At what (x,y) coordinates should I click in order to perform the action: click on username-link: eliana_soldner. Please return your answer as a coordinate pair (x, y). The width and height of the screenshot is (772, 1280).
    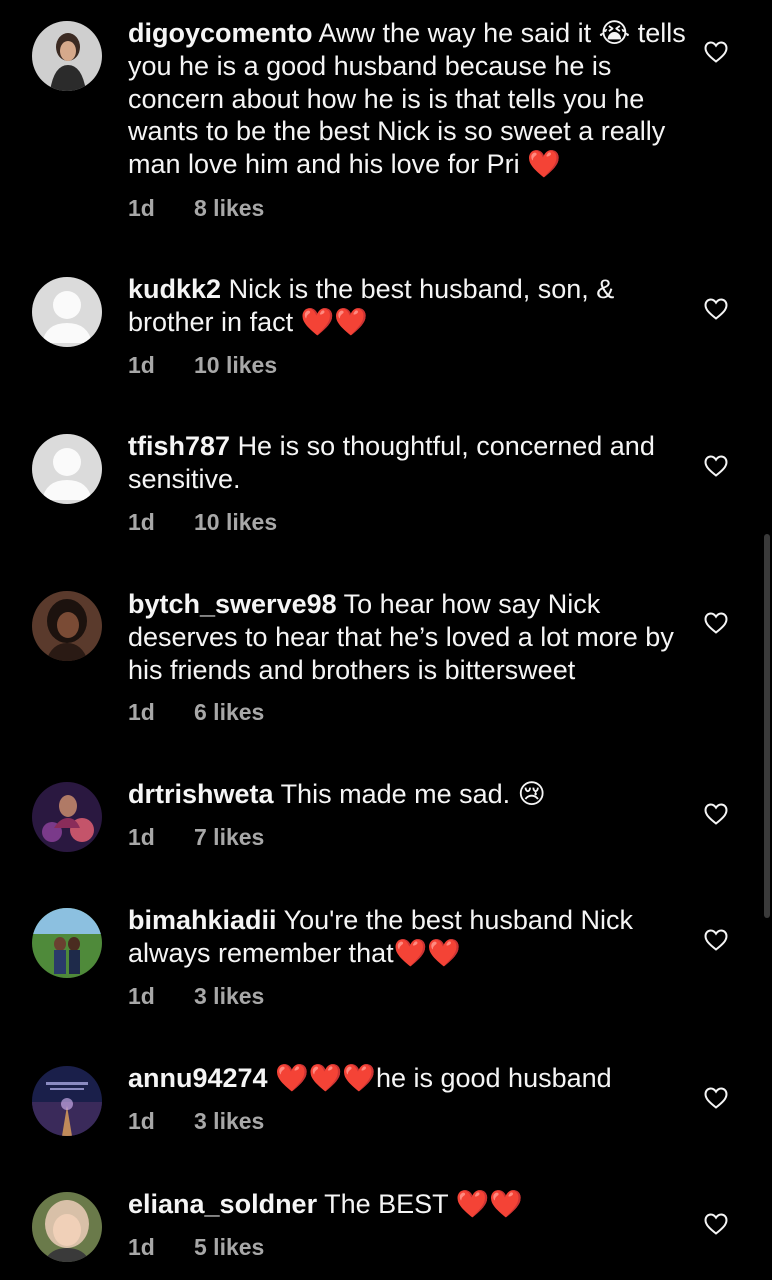
    Looking at the image, I should click on (222, 1204).